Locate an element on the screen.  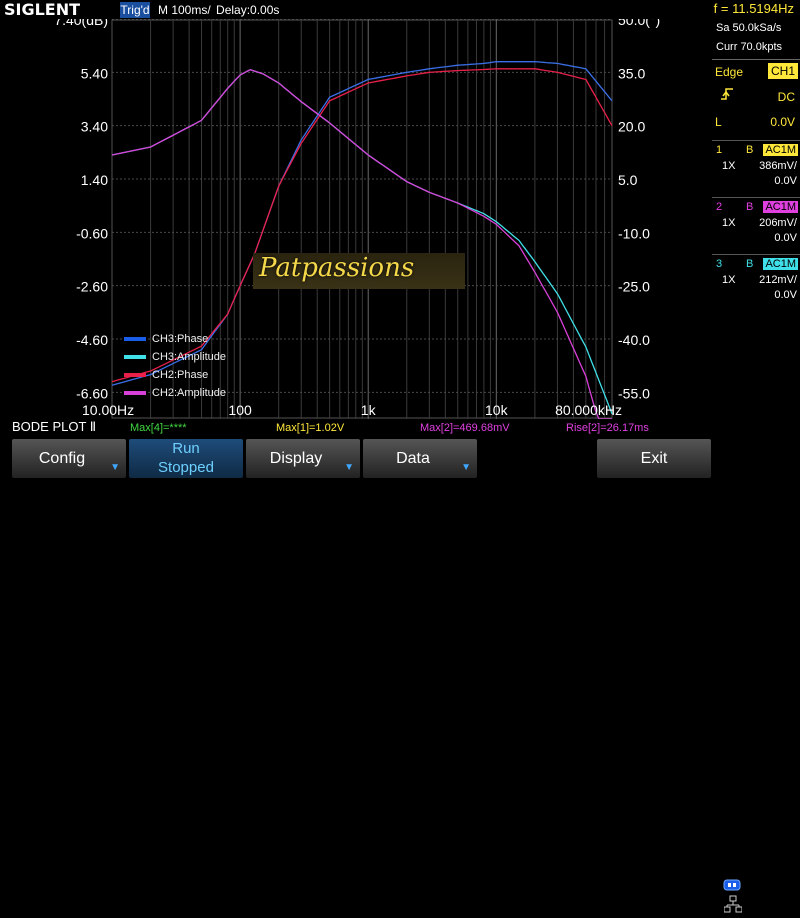
network-status is located at coordinates (755, 895).